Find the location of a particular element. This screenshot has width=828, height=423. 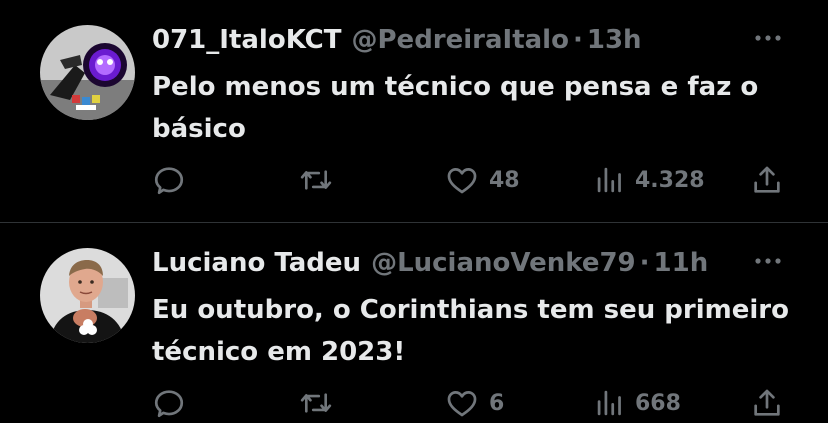

tweet-actions: 48 4.328 is located at coordinates (472, 180).